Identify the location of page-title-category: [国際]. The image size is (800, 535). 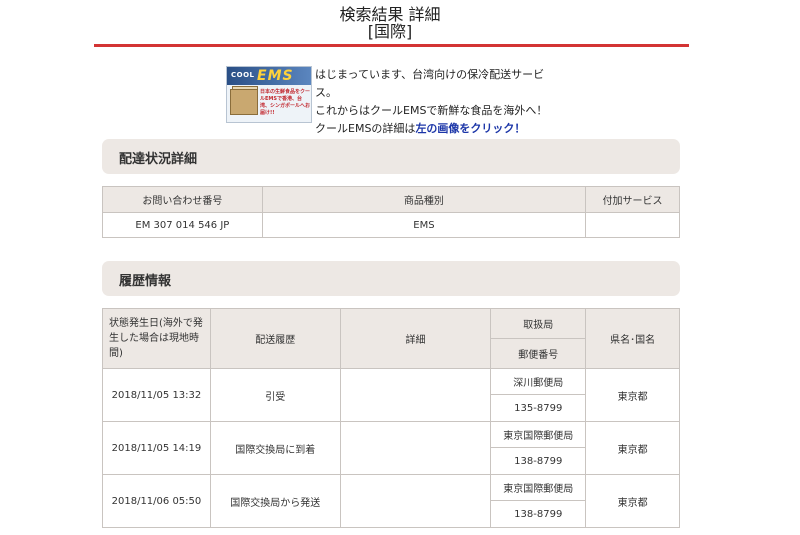
(390, 31).